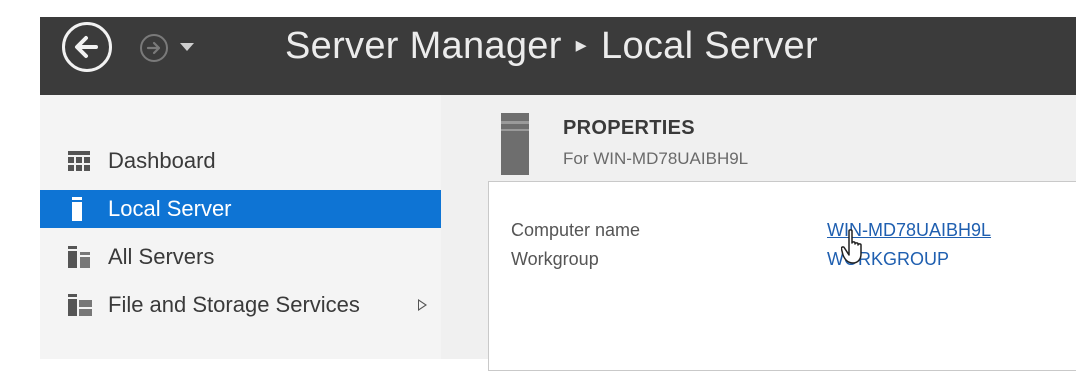 This screenshot has height=371, width=1076. I want to click on app-title: Server Manager, so click(423, 46).